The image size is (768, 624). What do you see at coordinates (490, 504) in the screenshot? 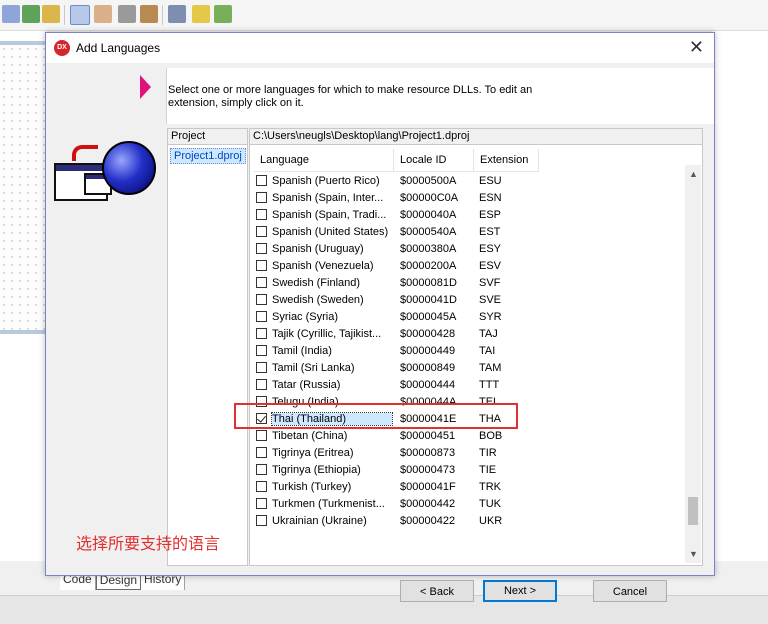
I see `extension: TUK` at bounding box center [490, 504].